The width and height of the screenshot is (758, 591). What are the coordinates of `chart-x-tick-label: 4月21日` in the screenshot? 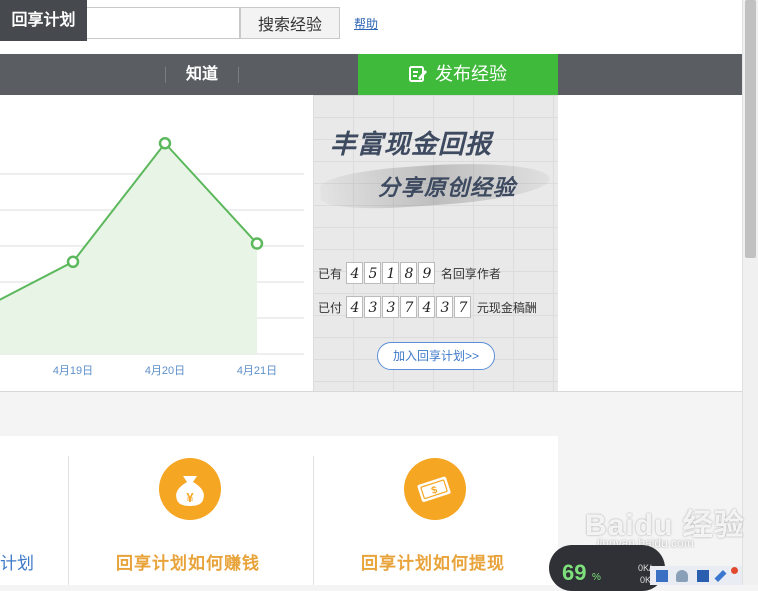 It's located at (257, 371).